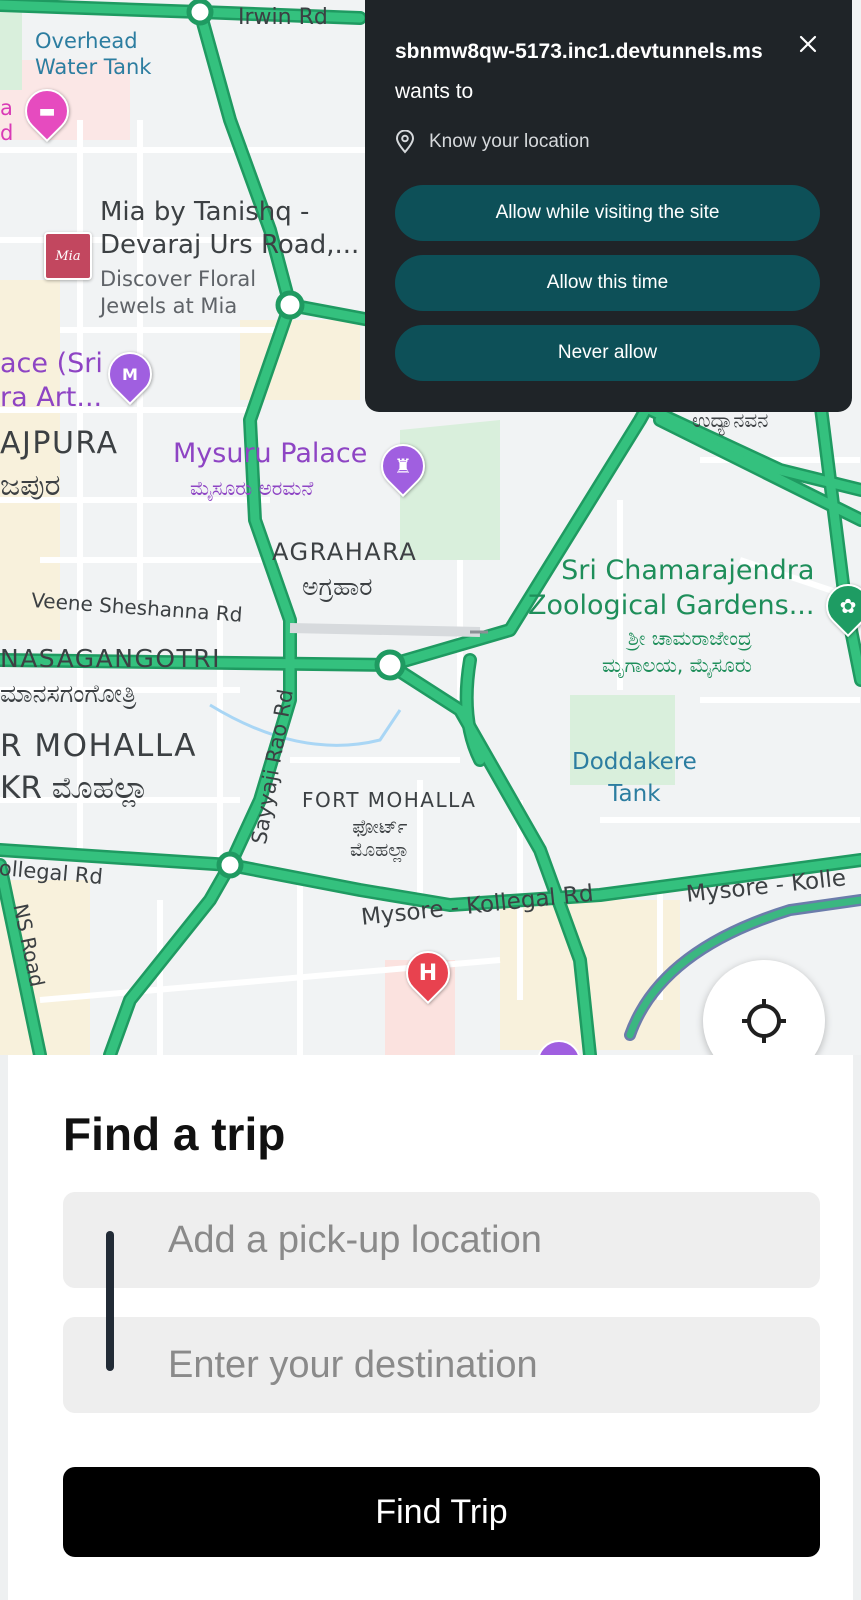  I want to click on close-icon, so click(808, 44).